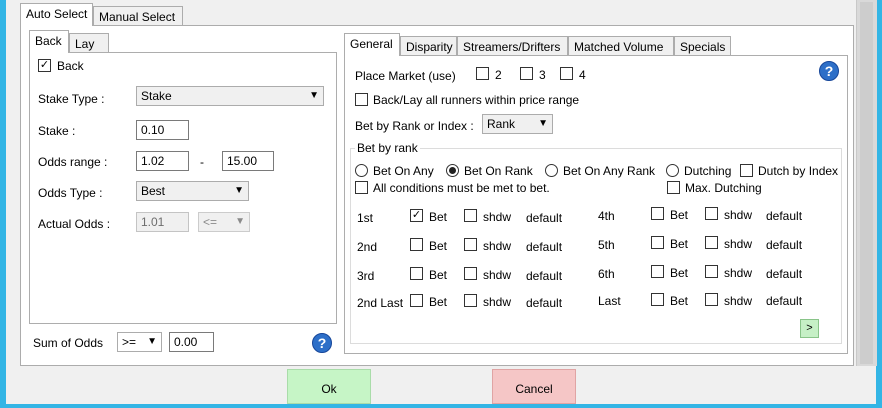  I want to click on tab-disparity: Disparity, so click(428, 46).